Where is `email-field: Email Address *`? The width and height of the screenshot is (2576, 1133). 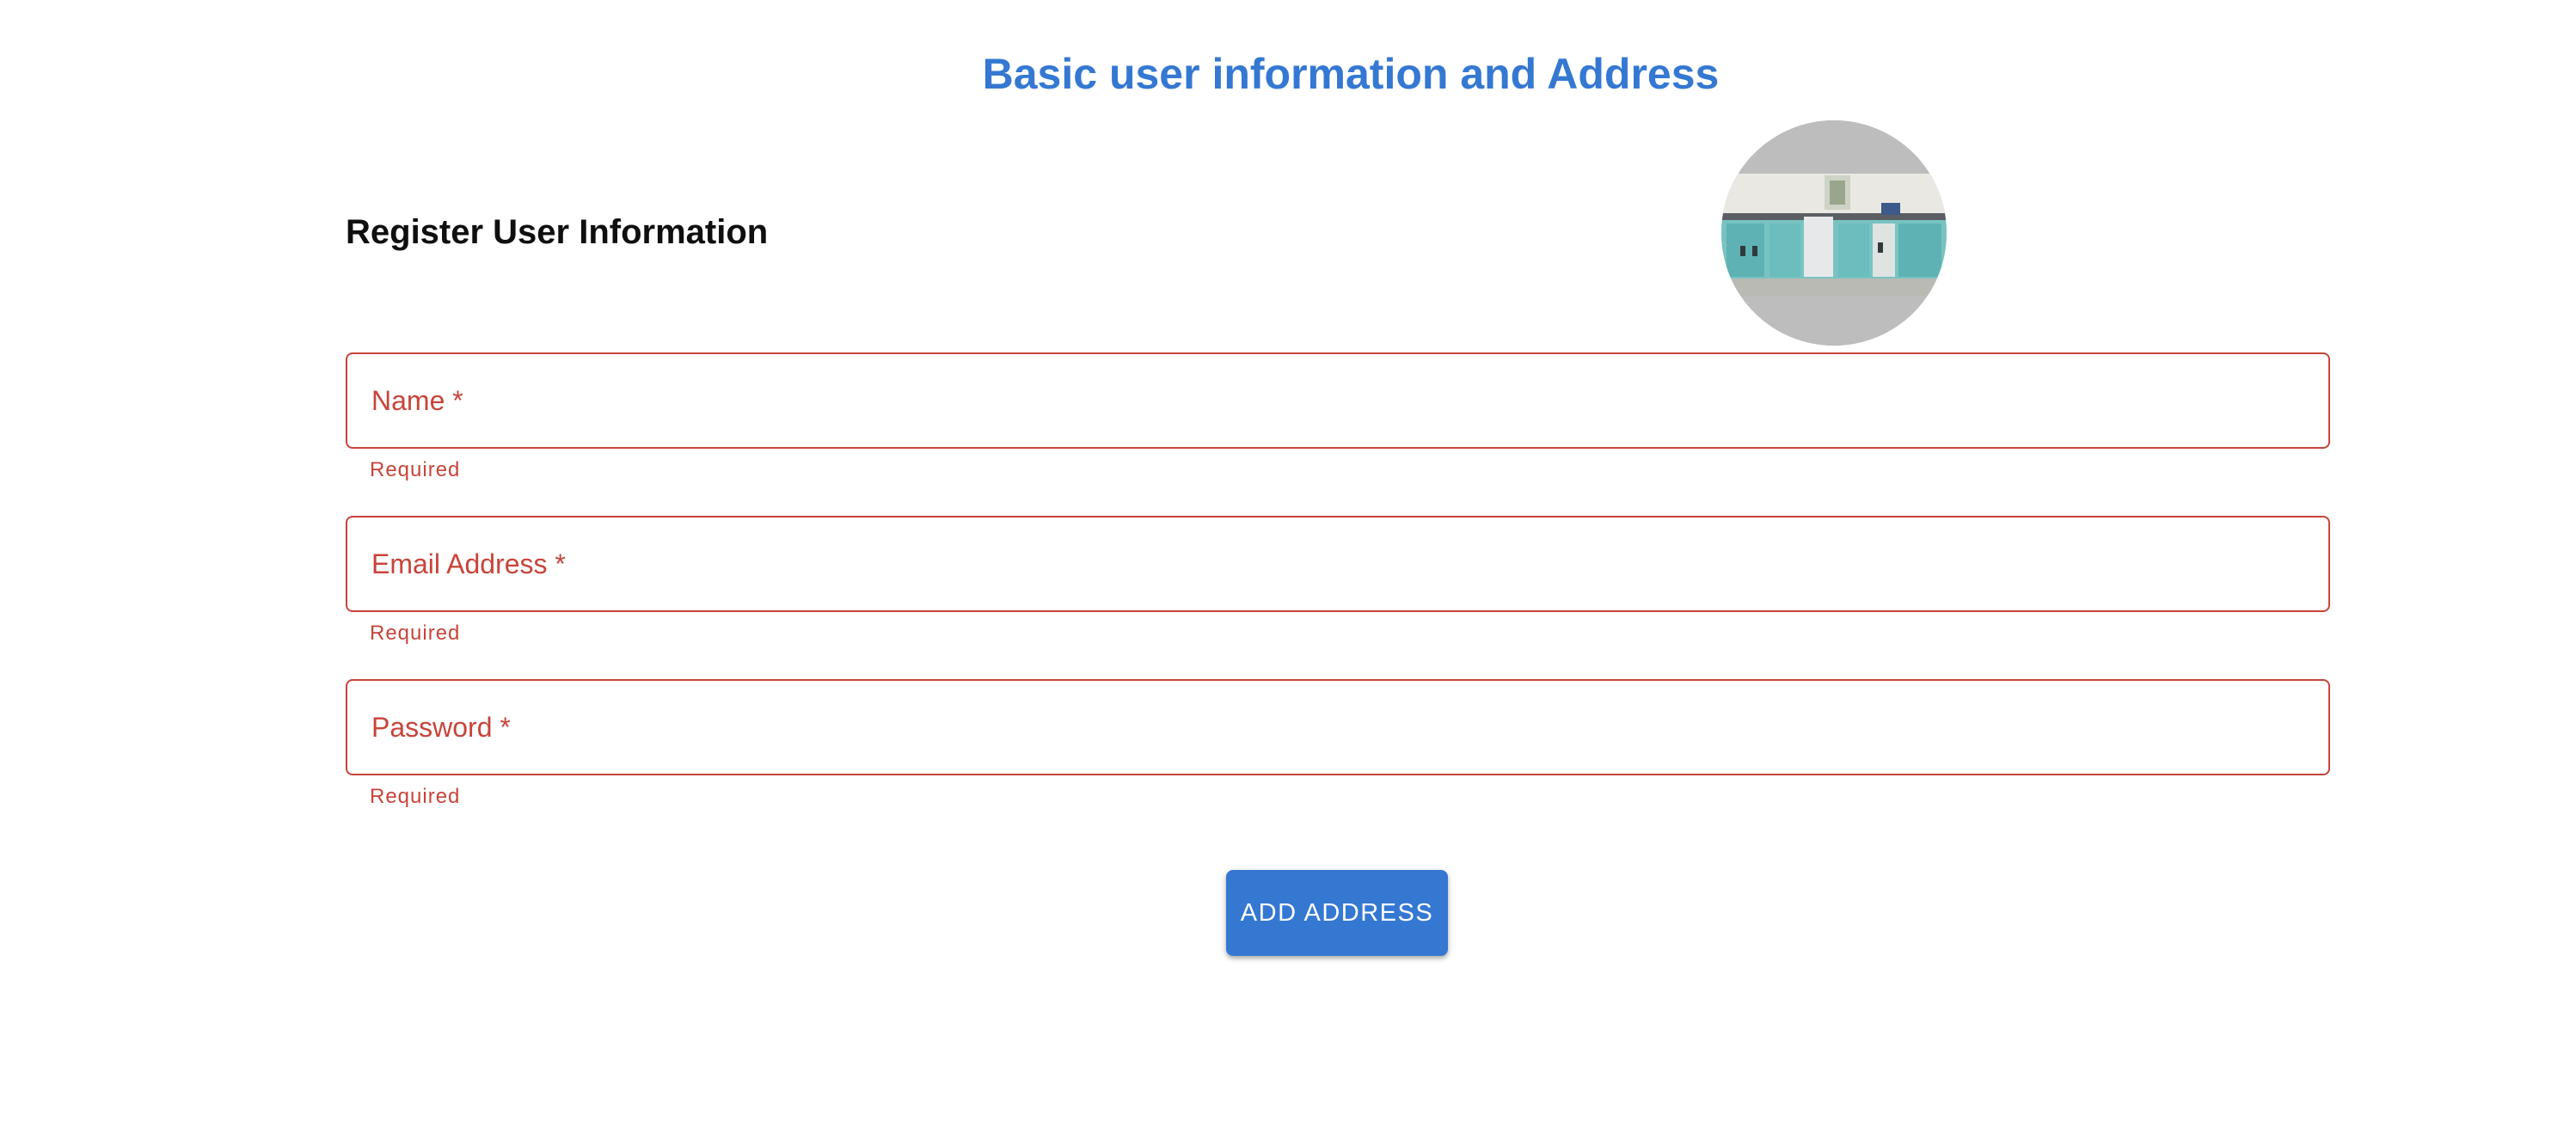
email-field: Email Address * is located at coordinates (1338, 564).